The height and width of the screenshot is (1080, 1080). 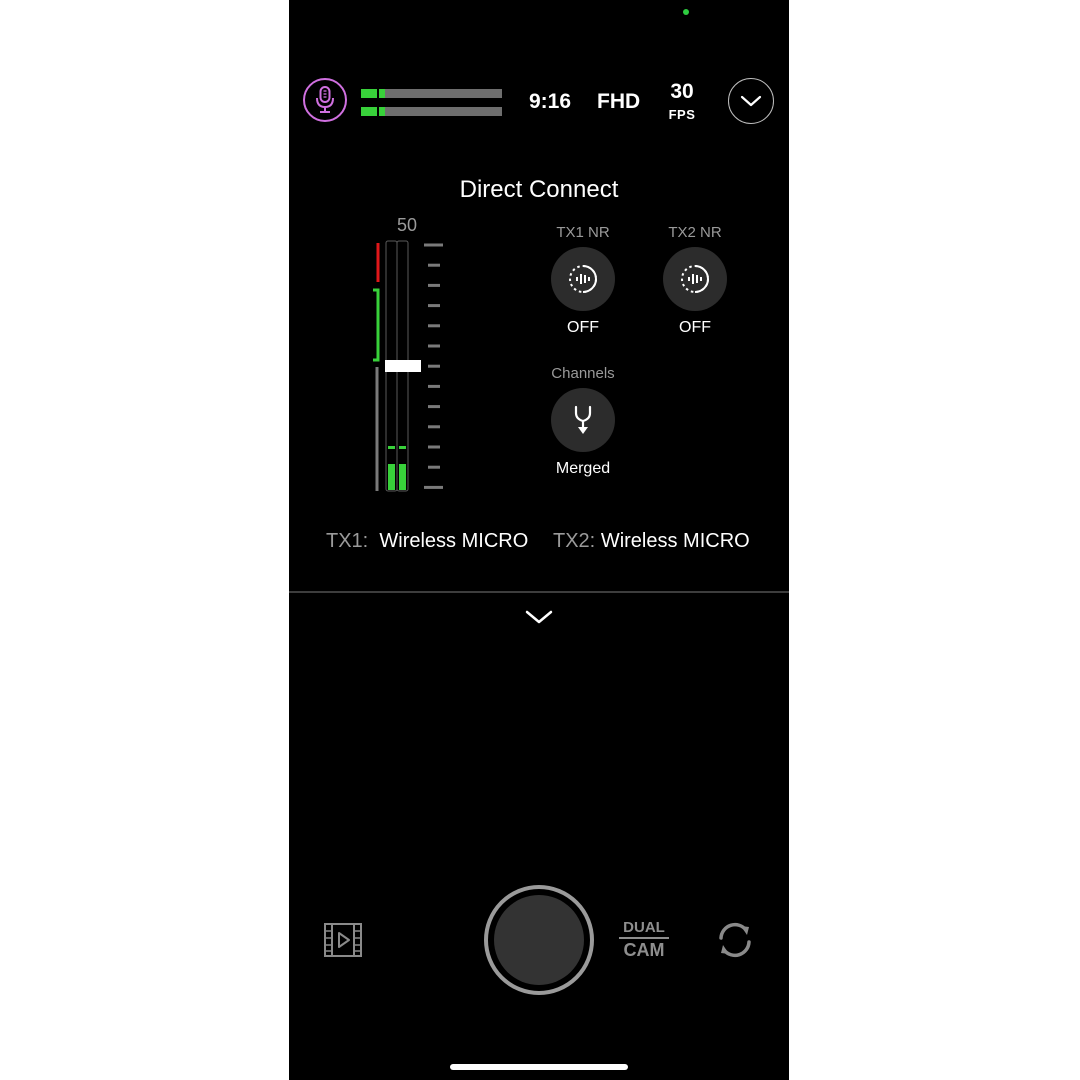 What do you see at coordinates (644, 929) in the screenshot?
I see `dual-cam-line1: DUAL` at bounding box center [644, 929].